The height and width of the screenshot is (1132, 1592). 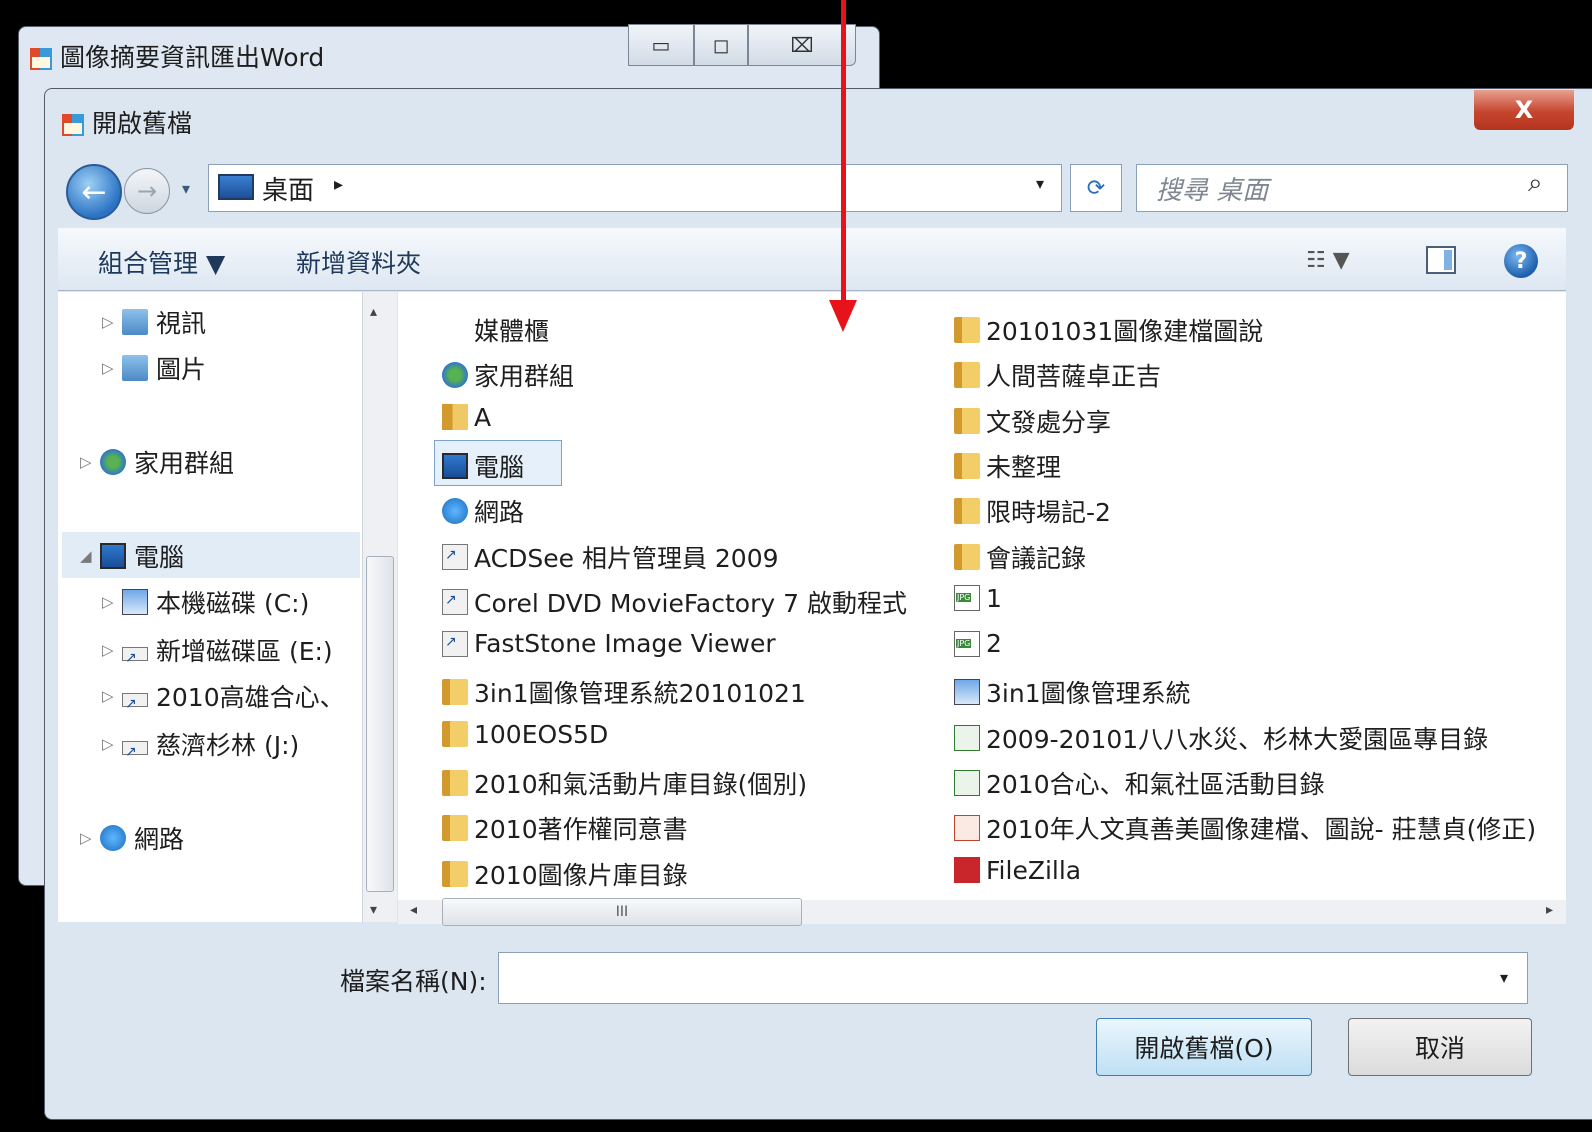 I want to click on cancel-button: 取消, so click(x=1440, y=1047).